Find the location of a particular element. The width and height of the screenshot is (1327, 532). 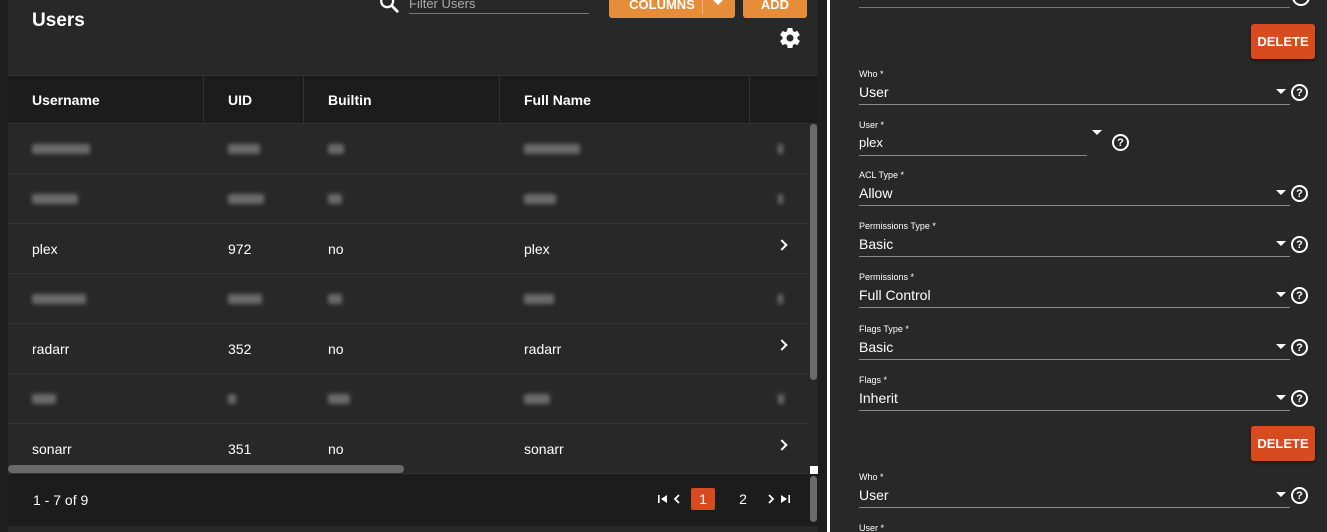

permissions-type-select: Permissions Type * Basic is located at coordinates (1074, 239).